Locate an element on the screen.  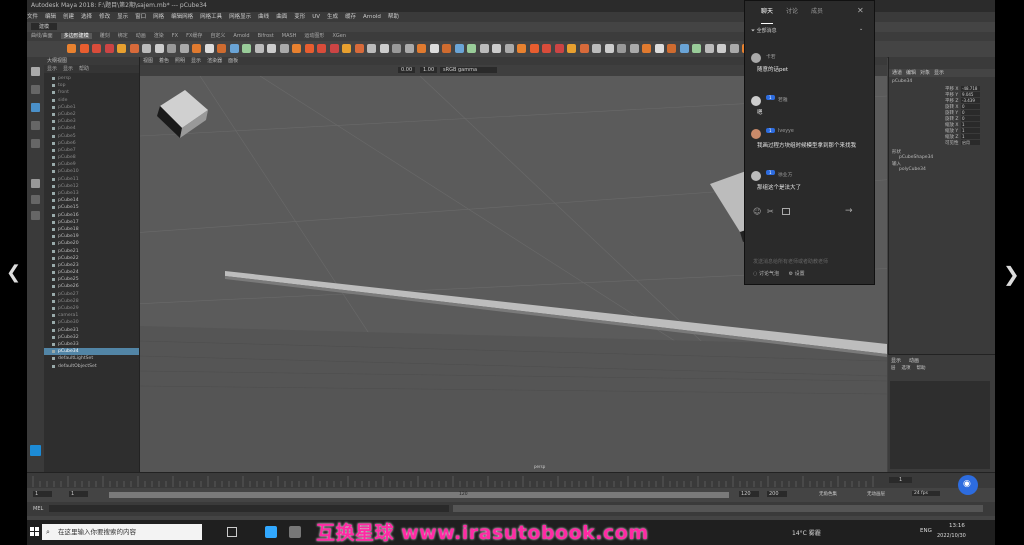
outliner-row: pCube25 is located at coordinates (91, 279).